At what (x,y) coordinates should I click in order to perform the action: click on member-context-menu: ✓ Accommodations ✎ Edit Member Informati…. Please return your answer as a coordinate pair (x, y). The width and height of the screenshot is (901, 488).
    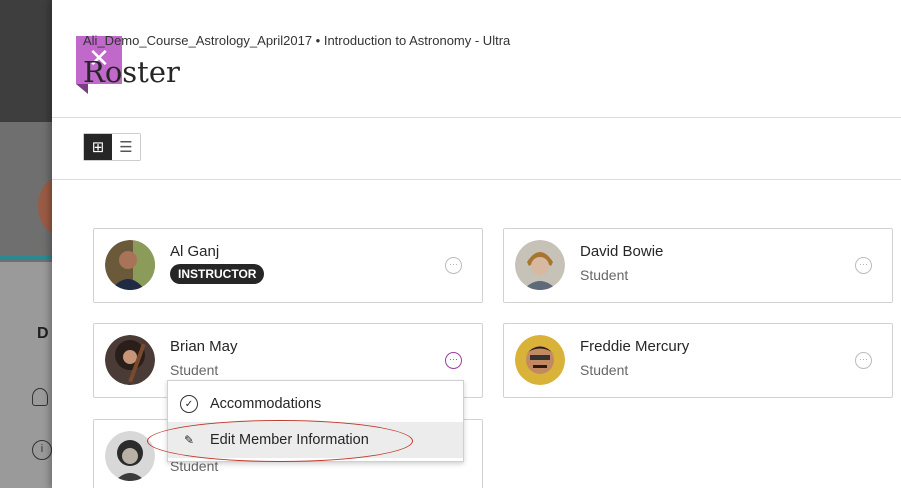
    Looking at the image, I should click on (315, 421).